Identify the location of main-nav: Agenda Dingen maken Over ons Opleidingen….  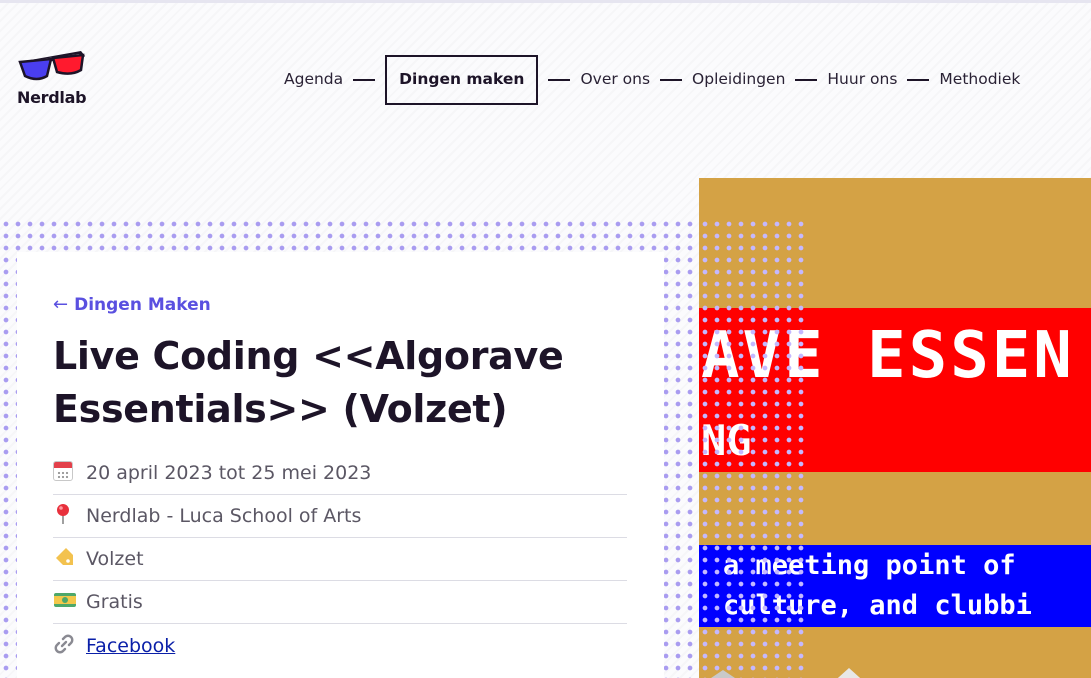
(652, 80).